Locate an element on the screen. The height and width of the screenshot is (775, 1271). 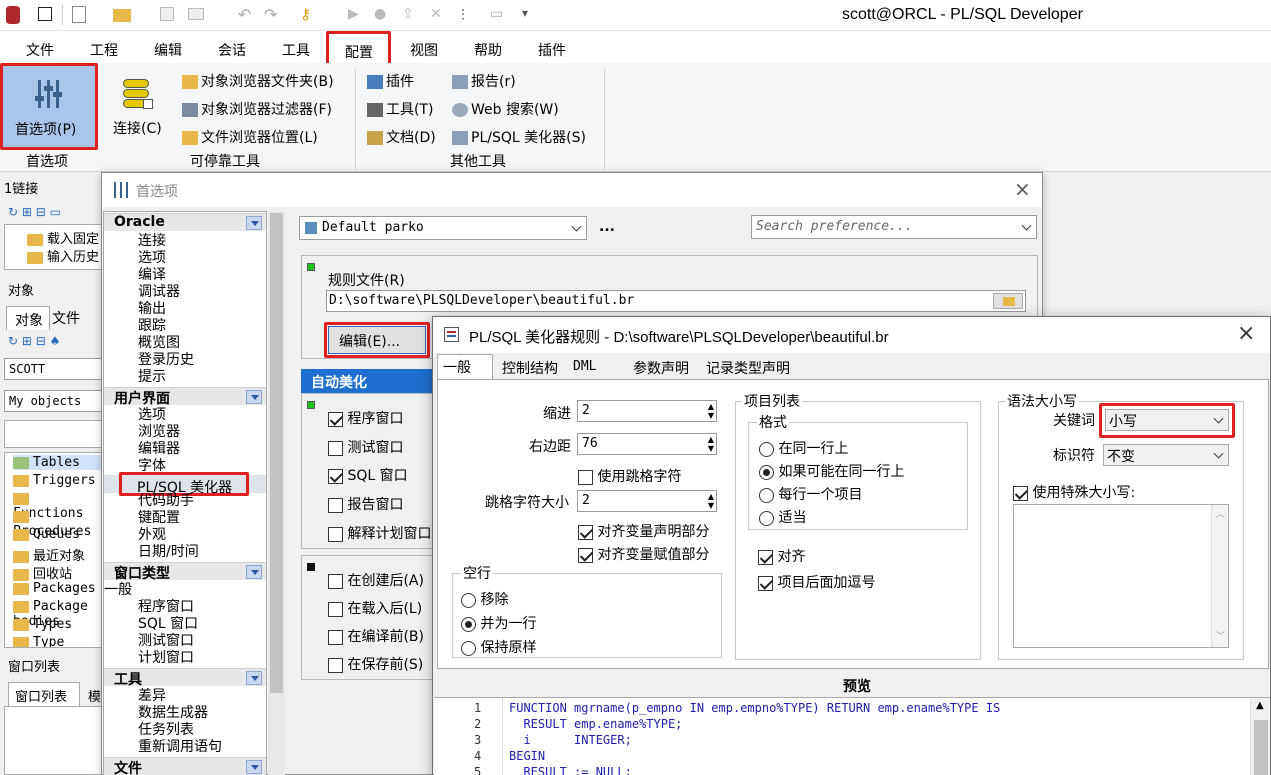
tab-dml: DML is located at coordinates (584, 366).